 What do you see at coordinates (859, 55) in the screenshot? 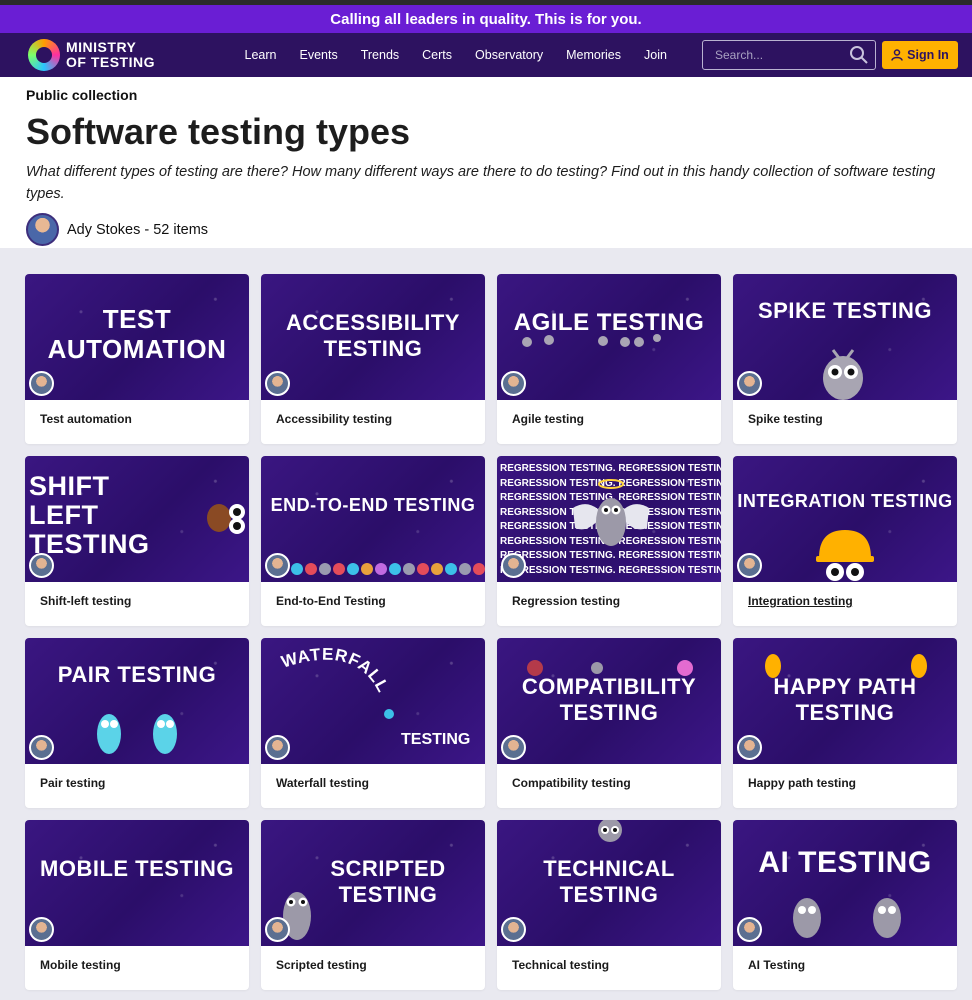
I see `search-icon` at bounding box center [859, 55].